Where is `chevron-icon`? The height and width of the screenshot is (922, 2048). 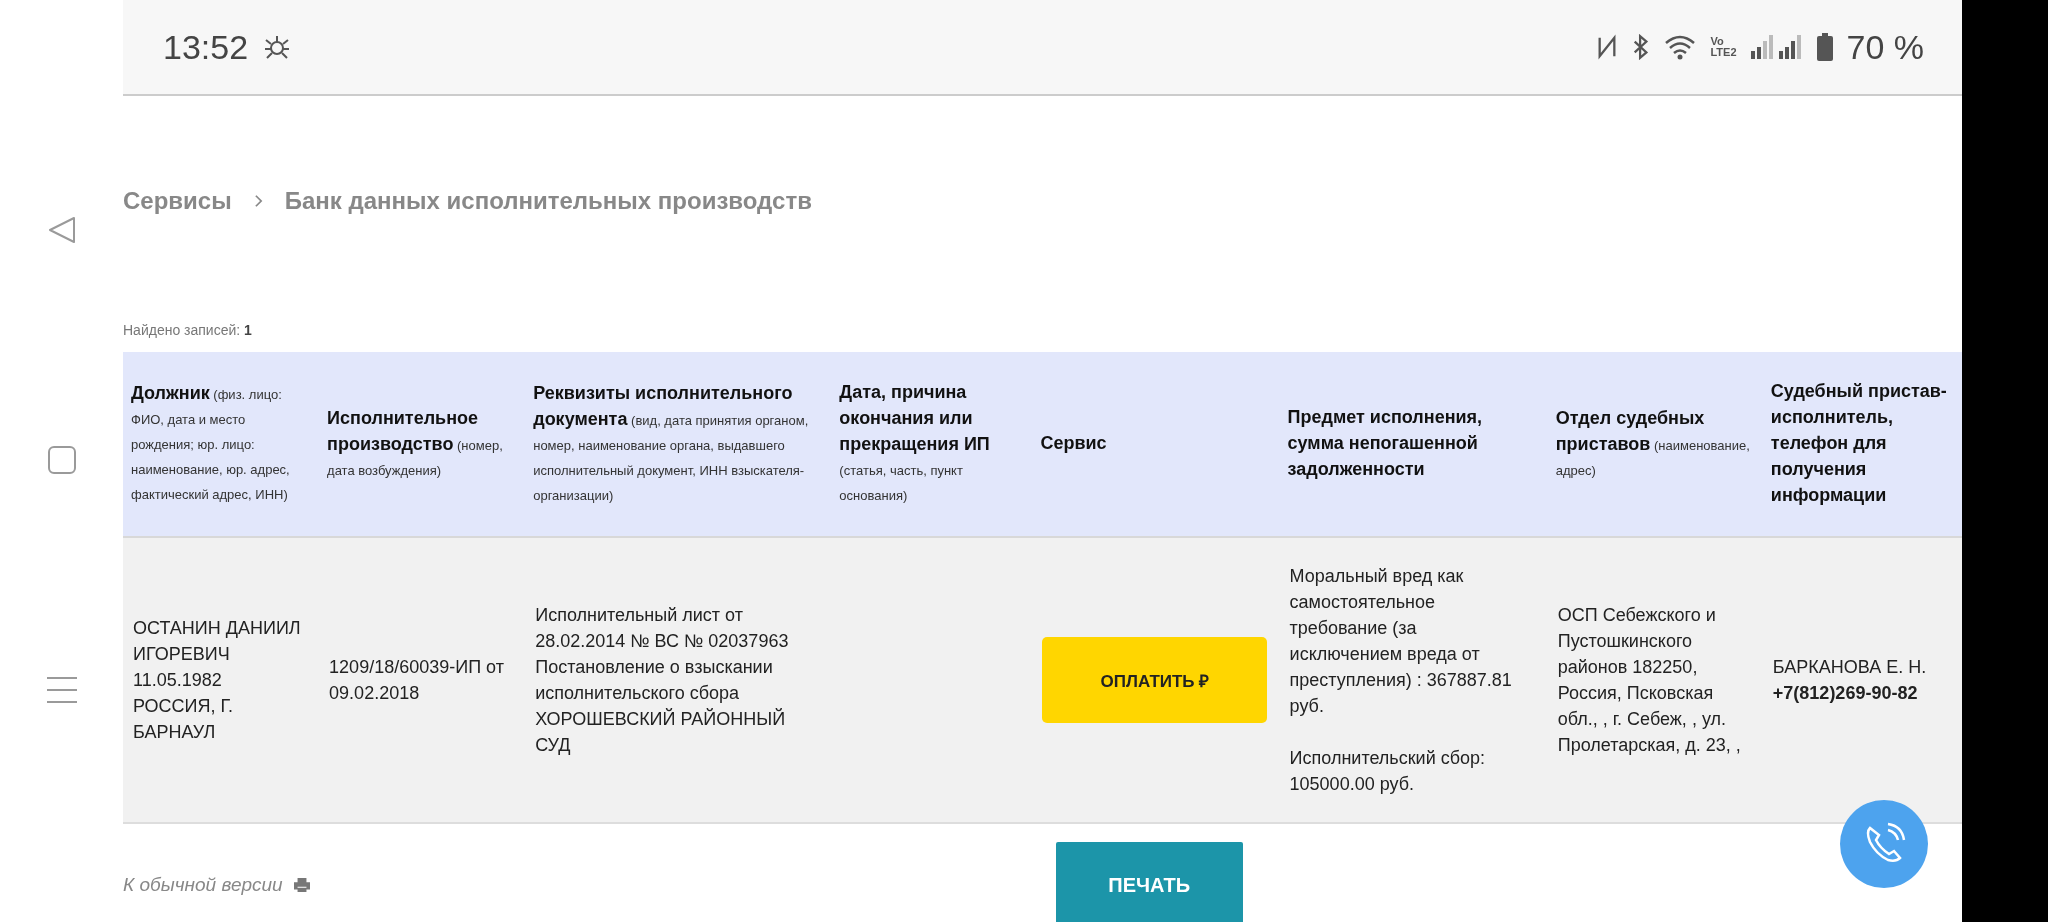 chevron-icon is located at coordinates (258, 201).